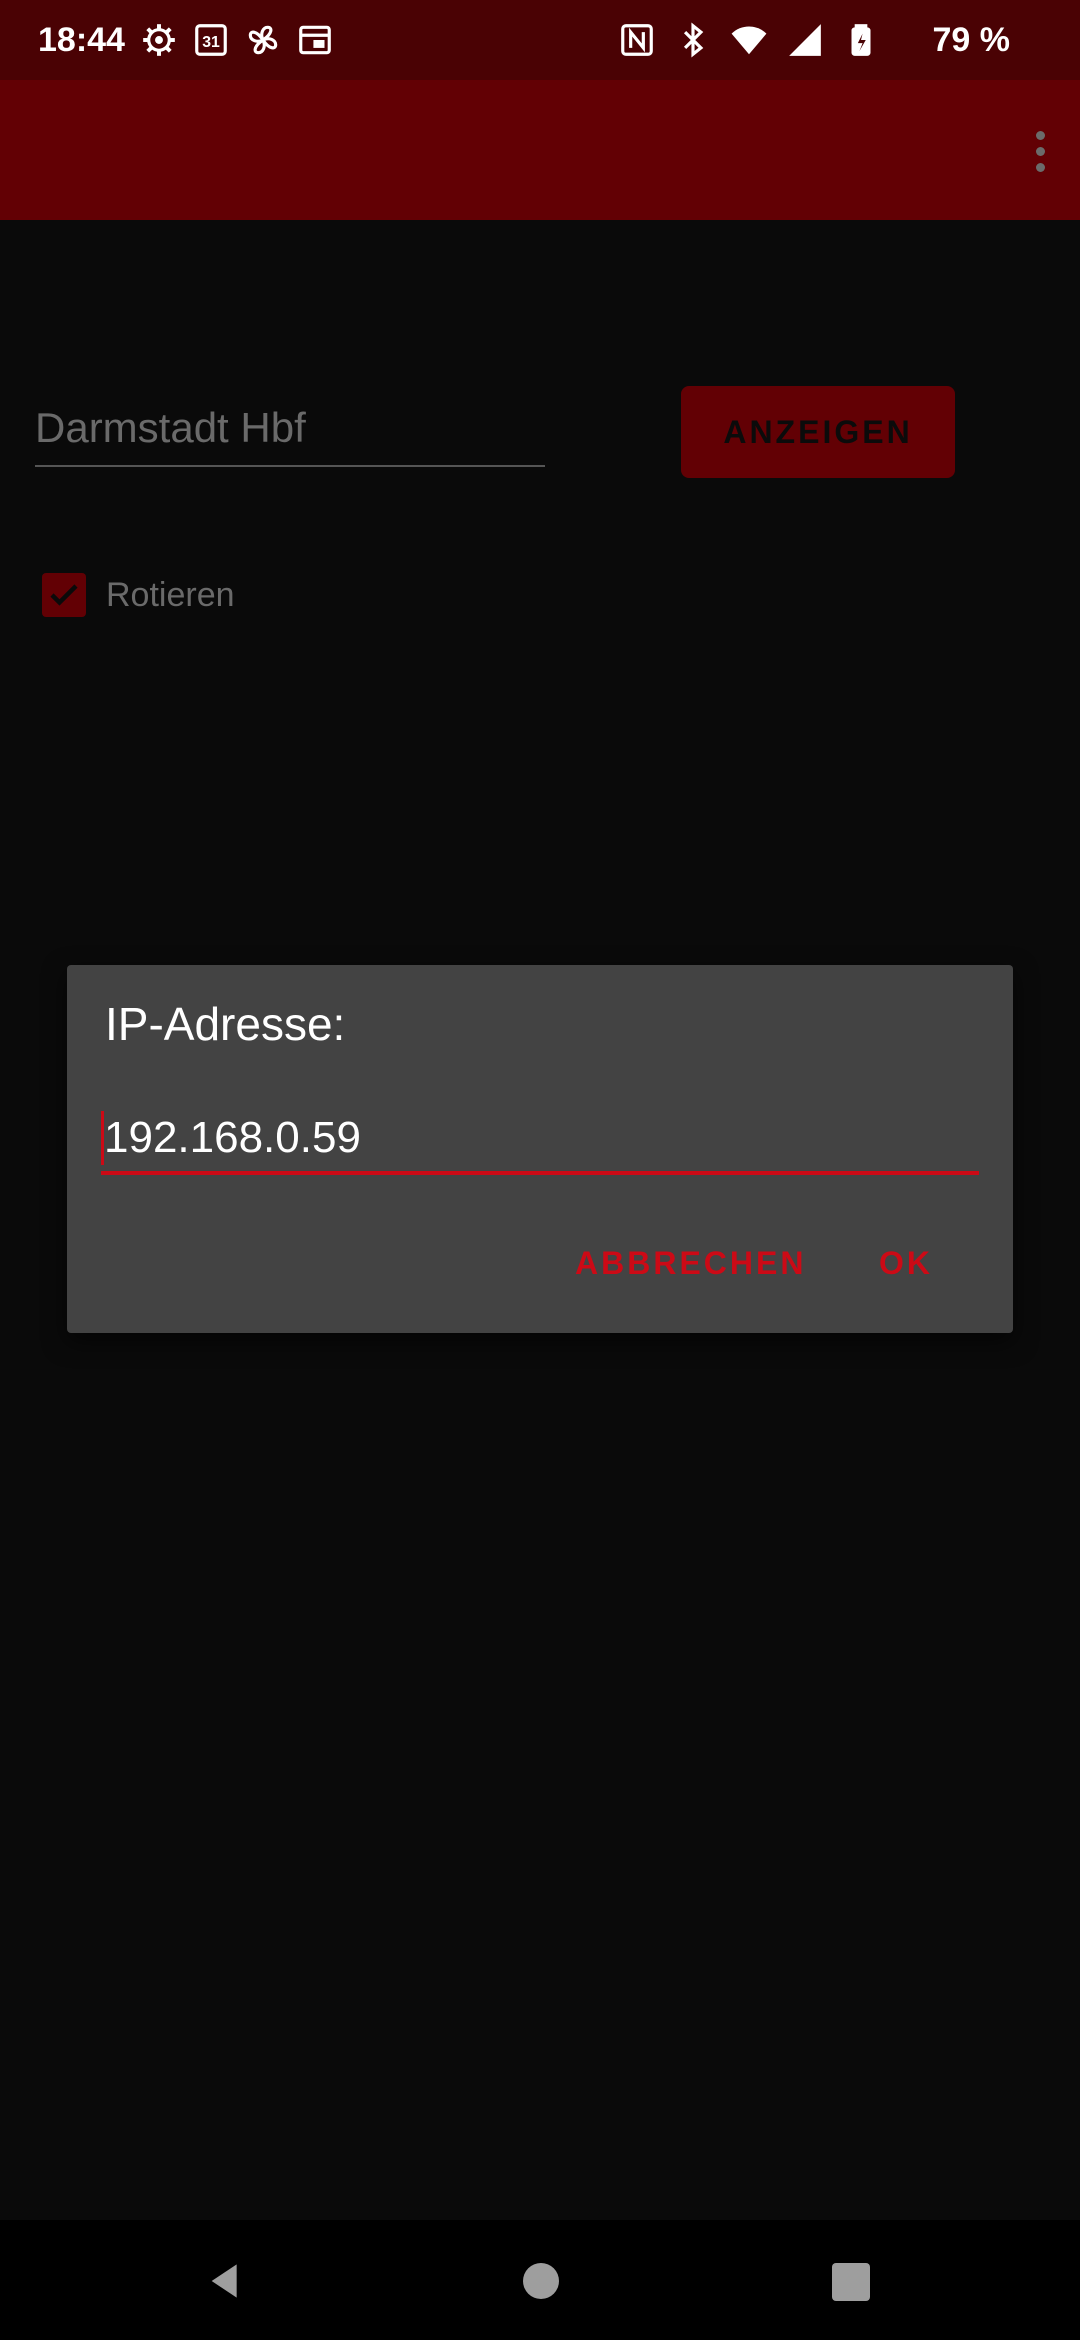 The height and width of the screenshot is (2340, 1080). What do you see at coordinates (1040, 151) in the screenshot?
I see `more-vert-icon` at bounding box center [1040, 151].